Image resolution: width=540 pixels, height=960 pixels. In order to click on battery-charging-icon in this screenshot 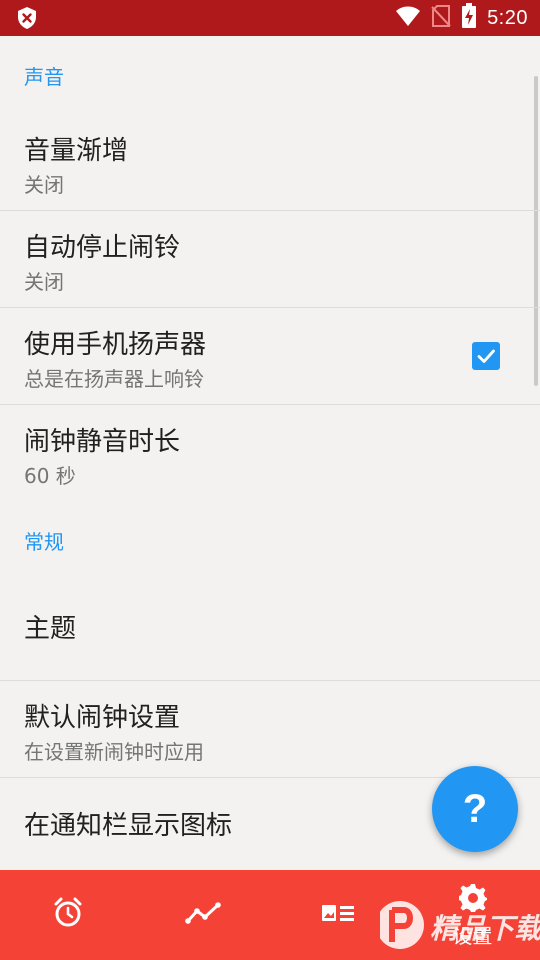, I will do `click(469, 18)`.